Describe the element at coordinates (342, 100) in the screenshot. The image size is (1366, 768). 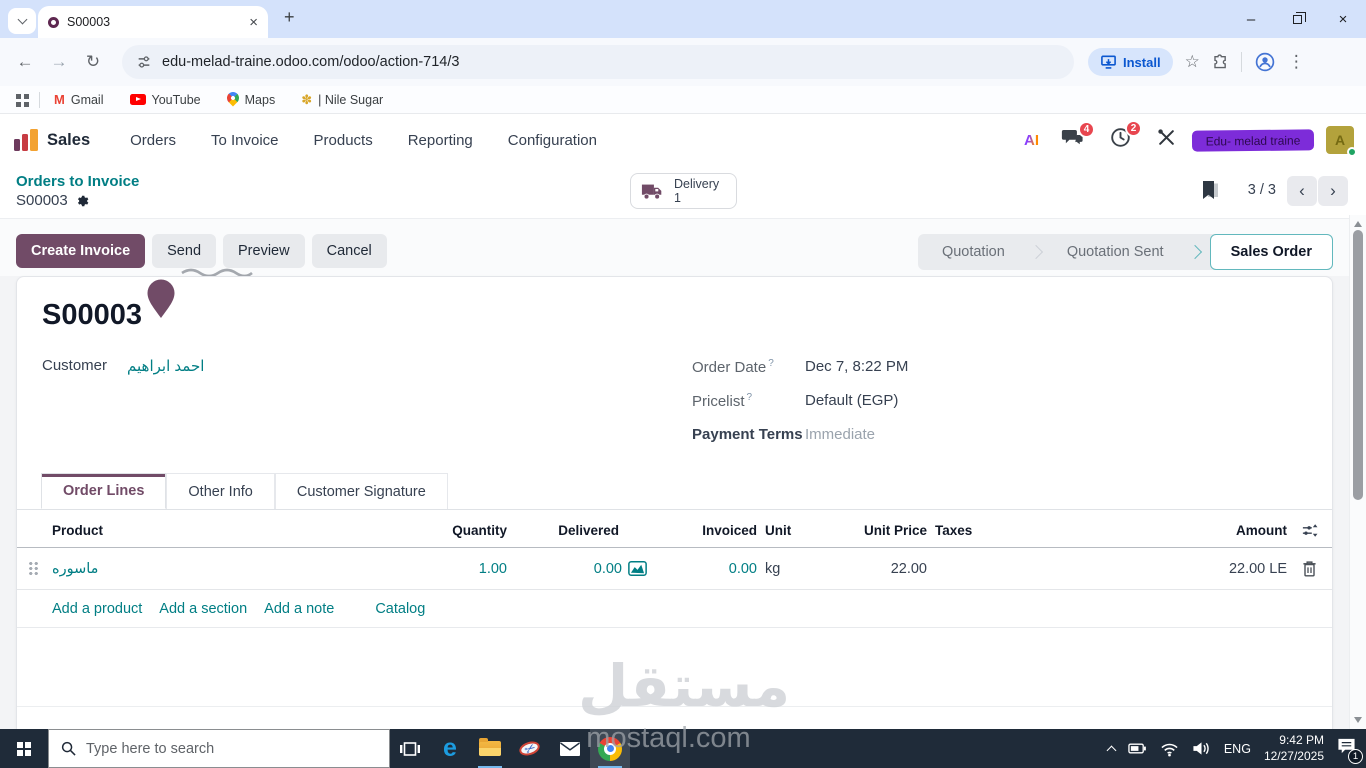
I see `bookmark-nile-sugar: ✽ | Nile Sugar` at that location.